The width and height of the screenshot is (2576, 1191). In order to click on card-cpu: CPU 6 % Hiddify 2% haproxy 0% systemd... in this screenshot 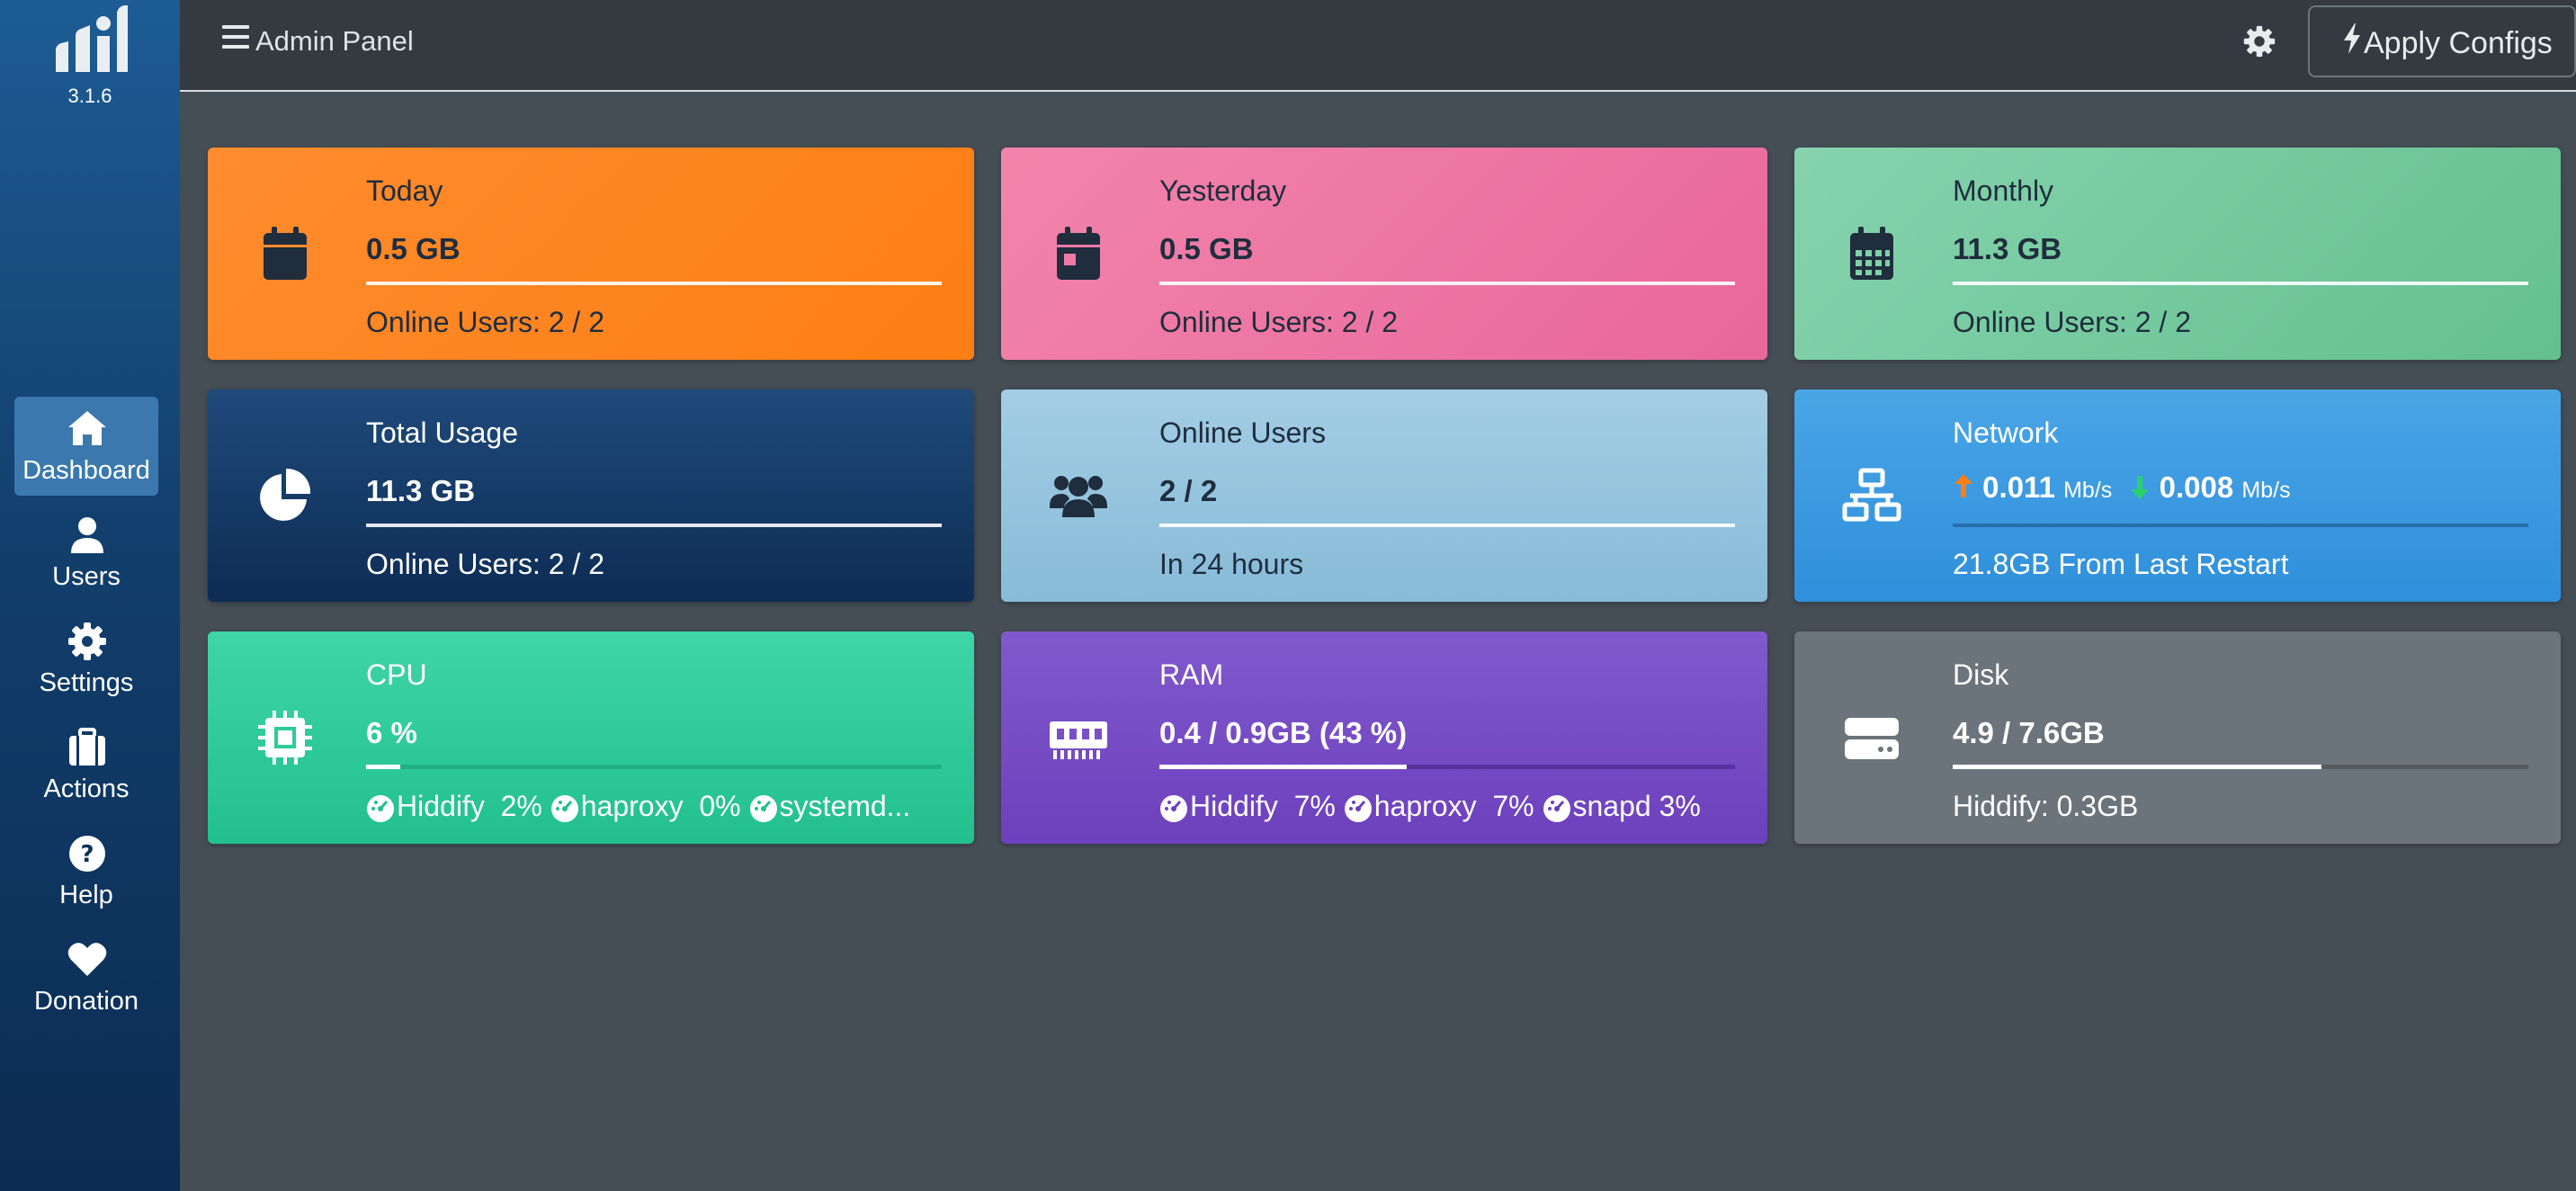, I will do `click(591, 738)`.